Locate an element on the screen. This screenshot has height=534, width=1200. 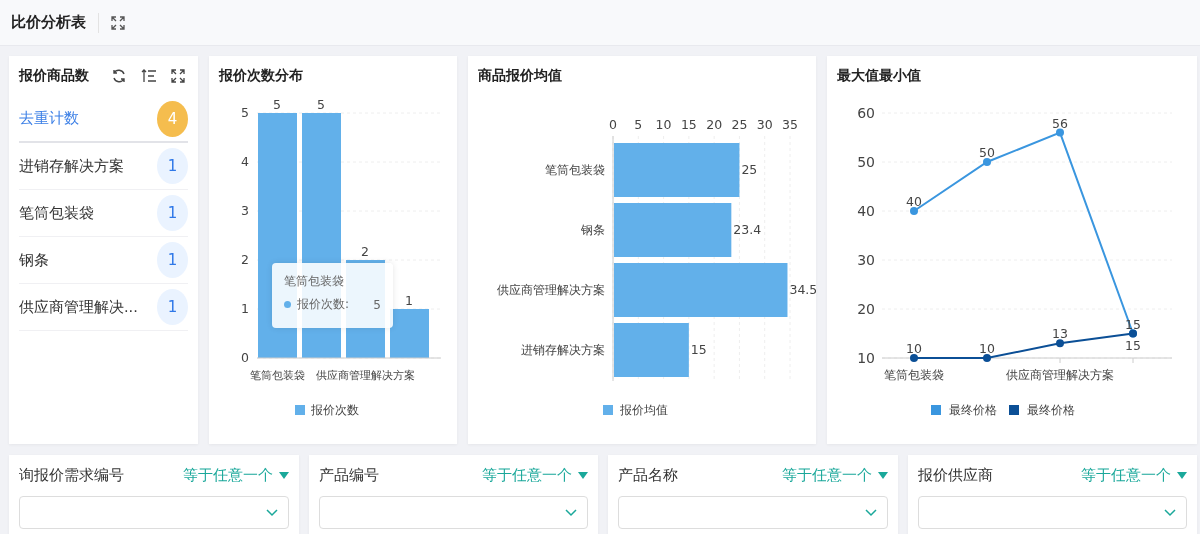
card-title: 报价次数分布 is located at coordinates (261, 76).